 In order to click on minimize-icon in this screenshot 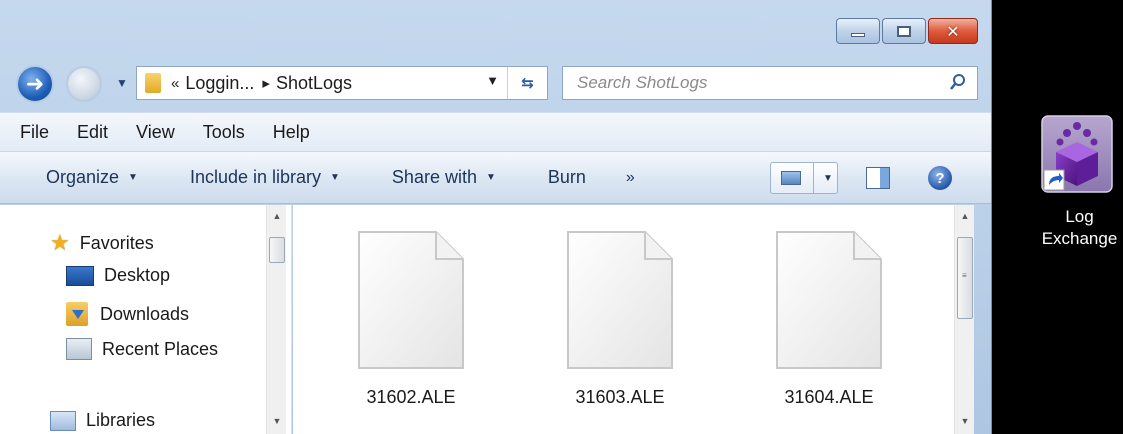, I will do `click(858, 35)`.